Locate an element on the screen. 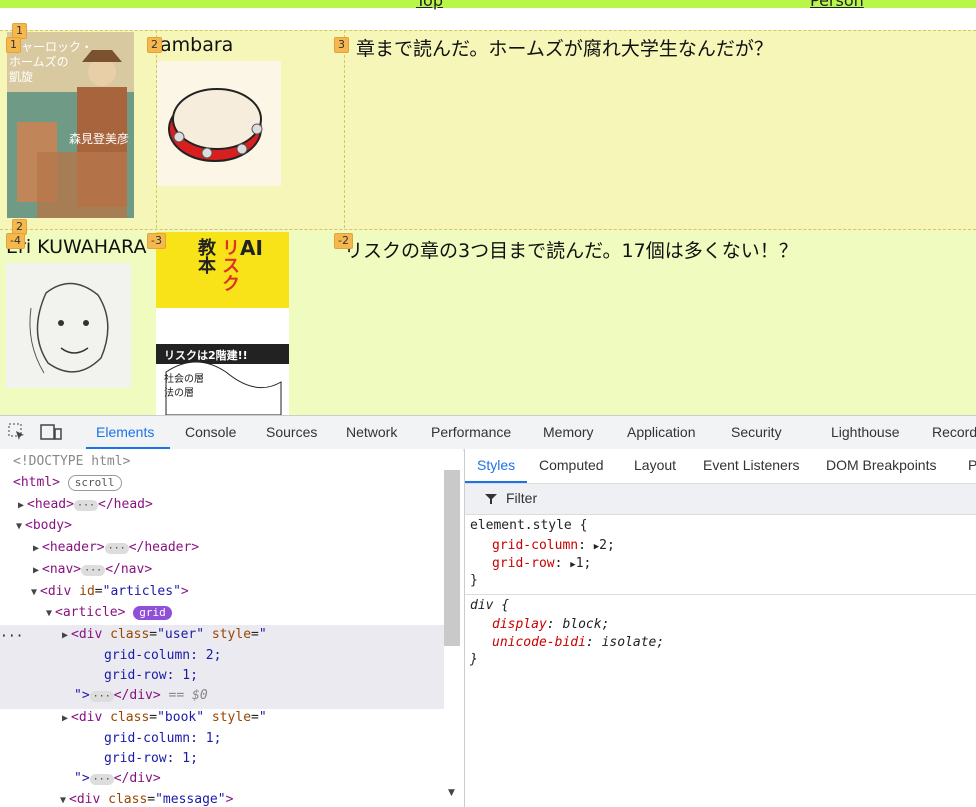 This screenshot has height=807, width=976. tab-properties: P is located at coordinates (972, 465).